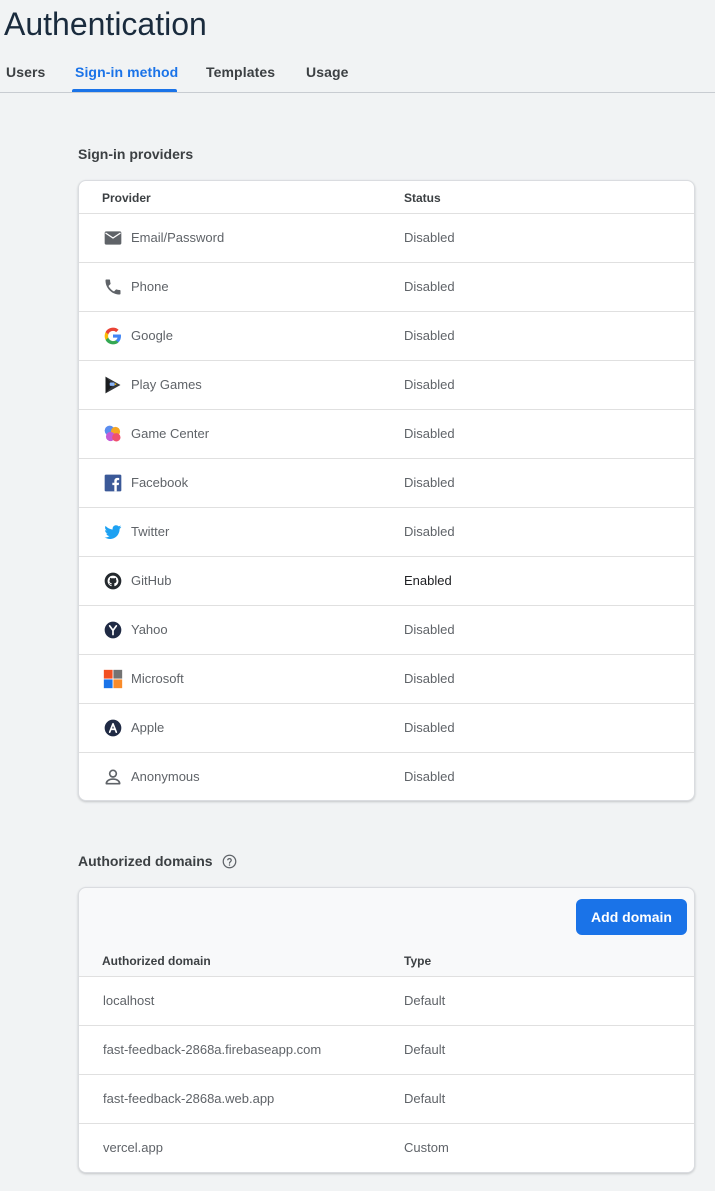 The image size is (715, 1191). I want to click on play-games-icon, so click(113, 385).